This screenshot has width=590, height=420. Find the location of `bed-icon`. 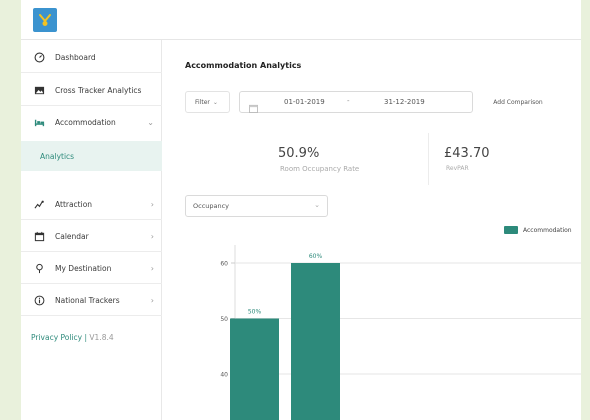

bed-icon is located at coordinates (39, 123).